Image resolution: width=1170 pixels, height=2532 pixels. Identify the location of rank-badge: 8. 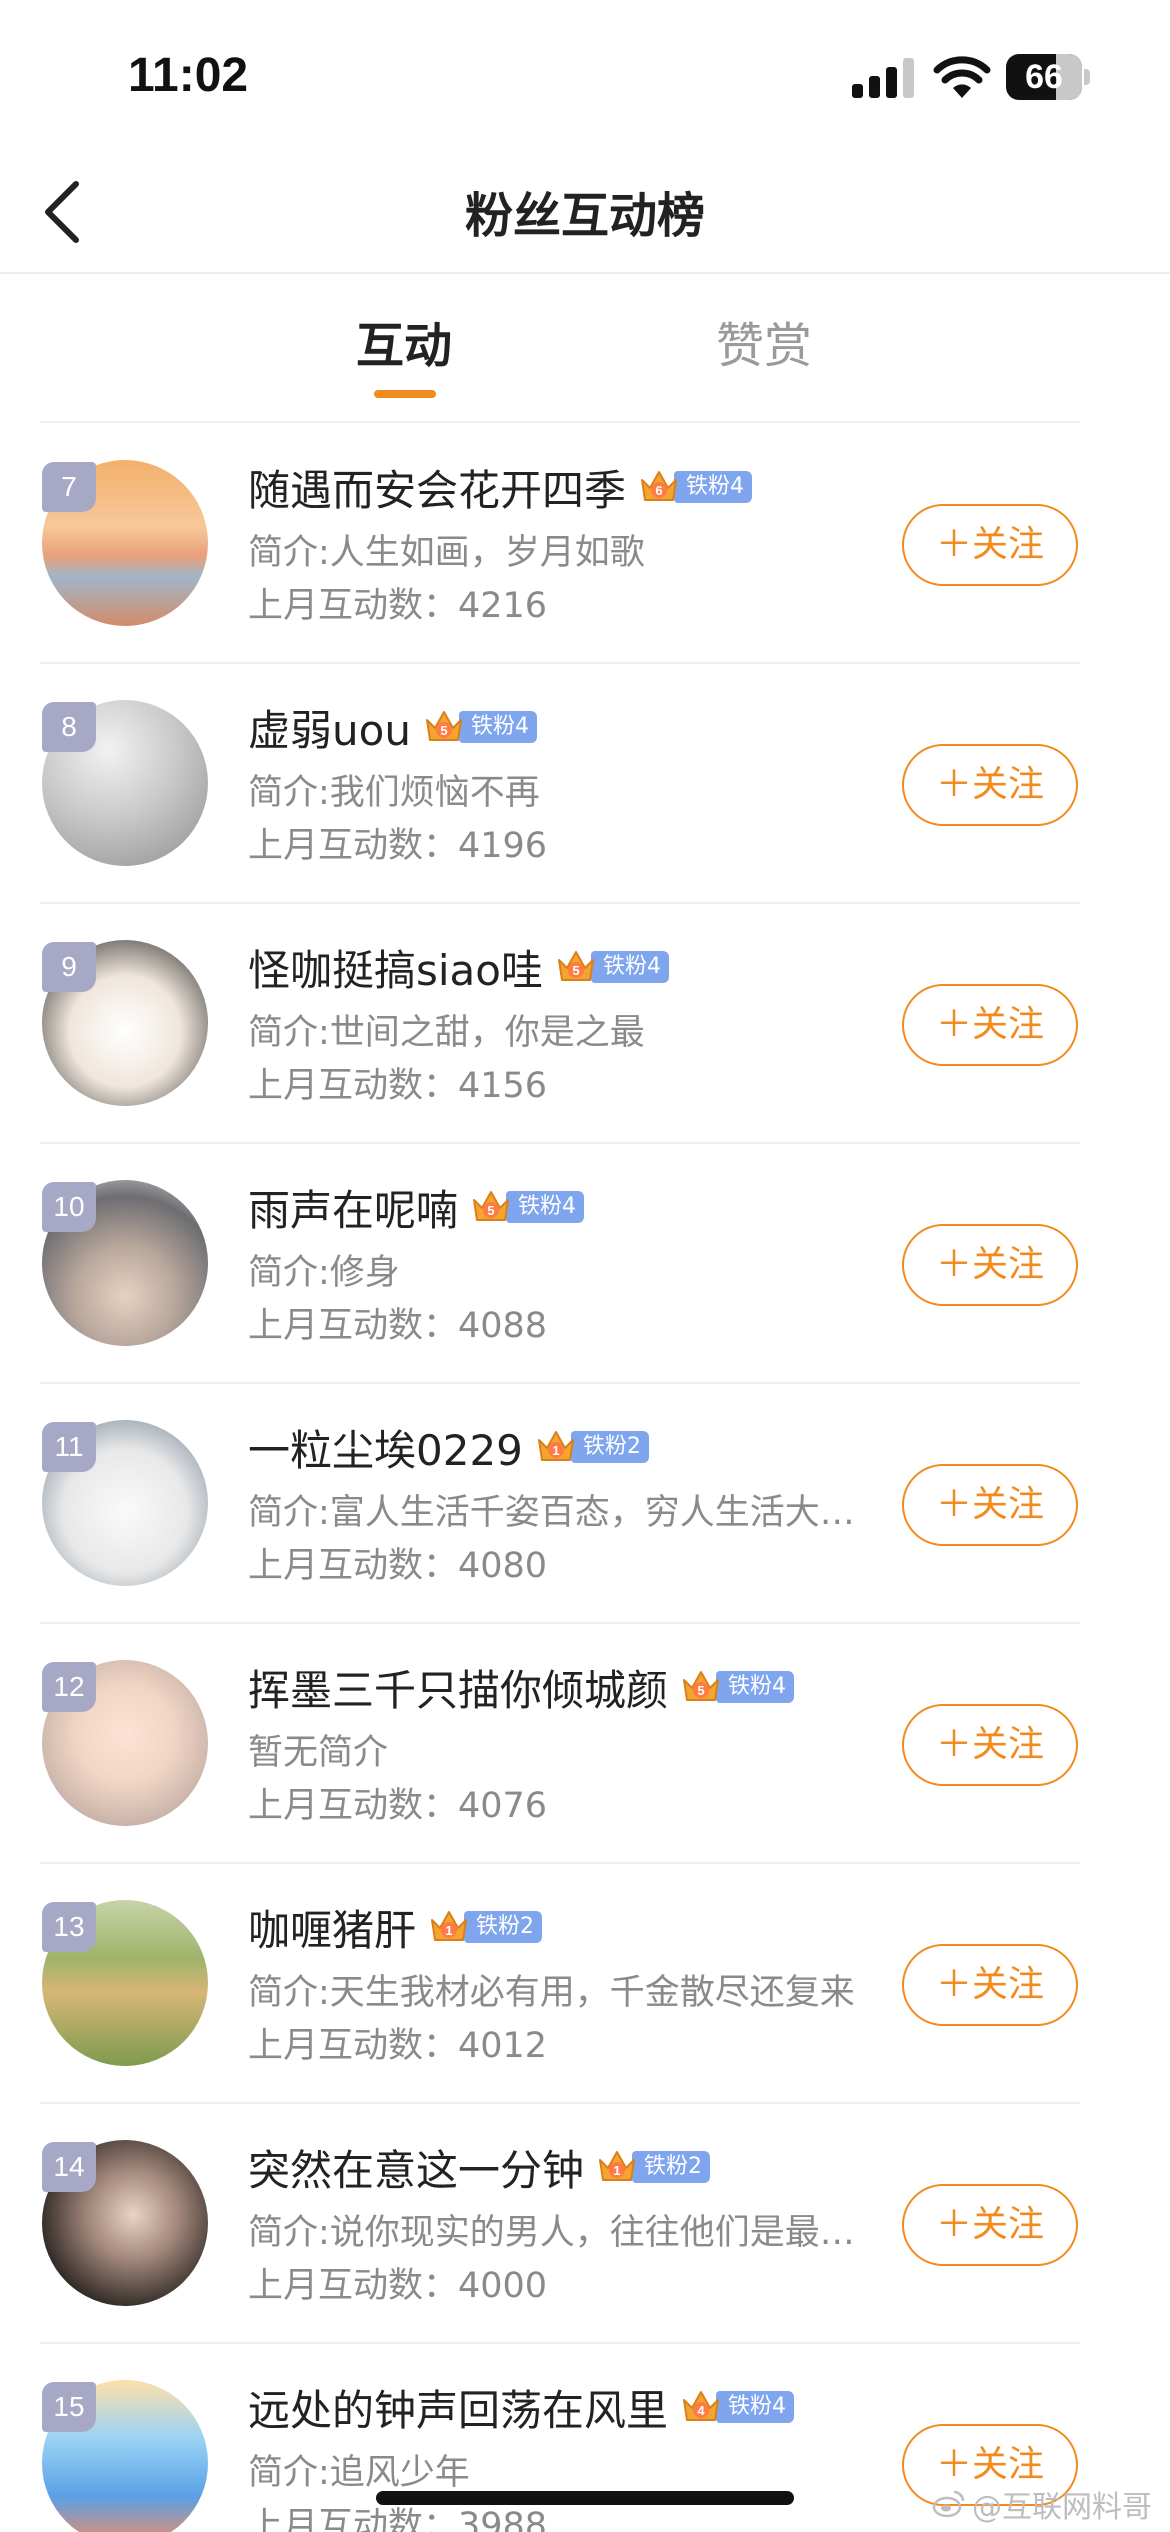
(69, 727).